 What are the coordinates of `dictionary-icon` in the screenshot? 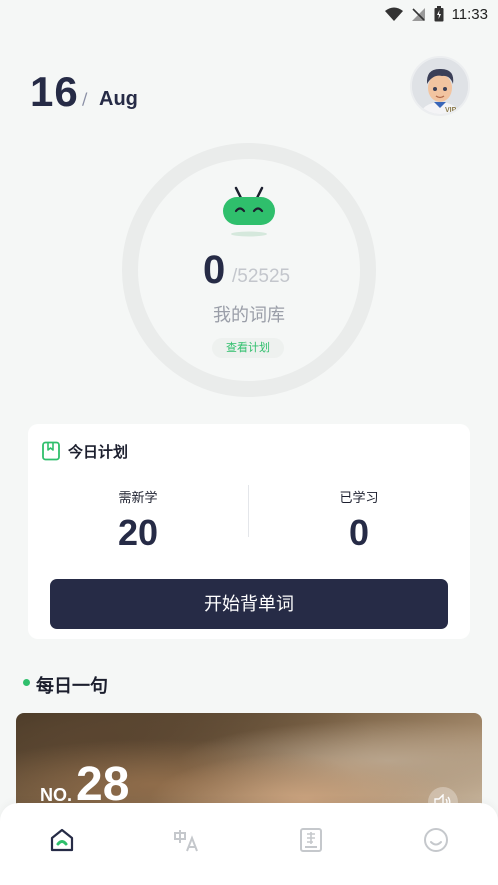 It's located at (311, 840).